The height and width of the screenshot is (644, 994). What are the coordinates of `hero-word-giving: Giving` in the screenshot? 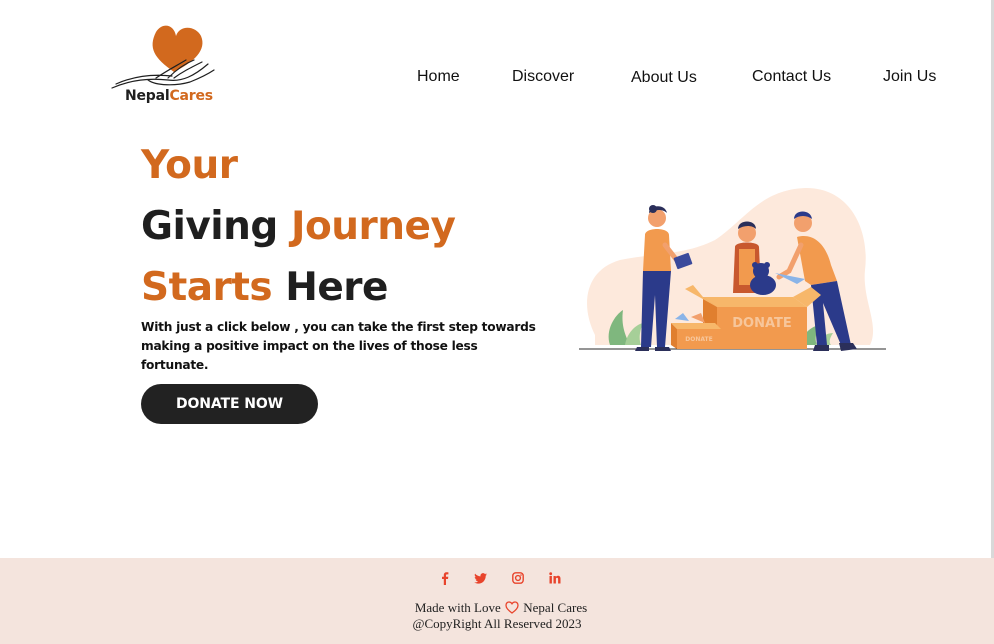 It's located at (216, 226).